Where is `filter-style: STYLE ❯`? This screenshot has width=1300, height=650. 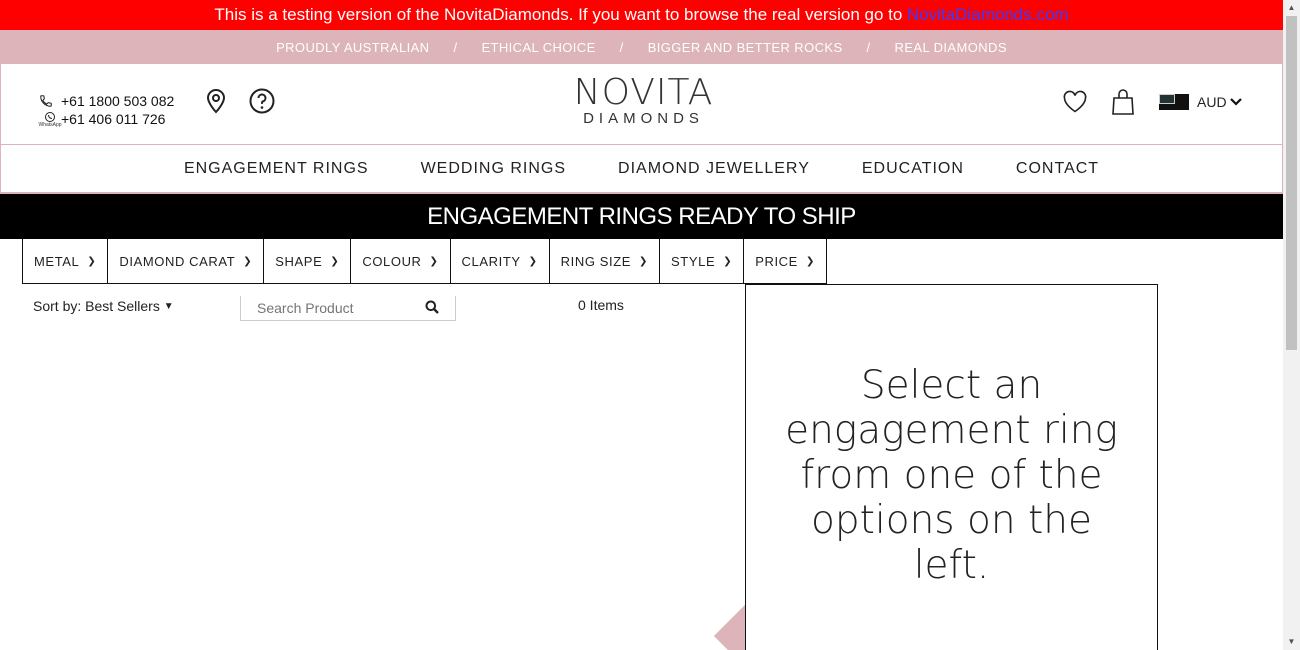
filter-style: STYLE ❯ is located at coordinates (702, 261).